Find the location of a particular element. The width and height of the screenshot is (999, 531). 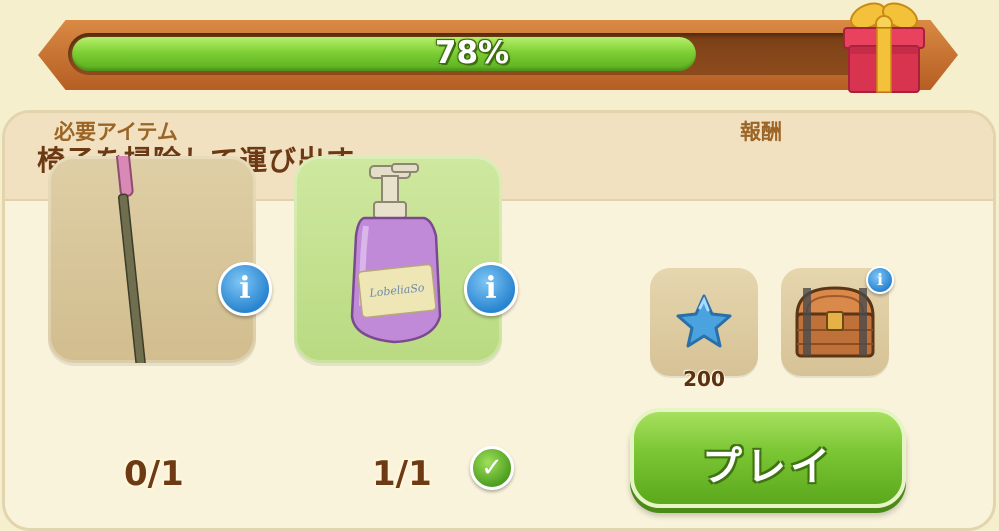

play-button: プレイ is located at coordinates (768, 458).